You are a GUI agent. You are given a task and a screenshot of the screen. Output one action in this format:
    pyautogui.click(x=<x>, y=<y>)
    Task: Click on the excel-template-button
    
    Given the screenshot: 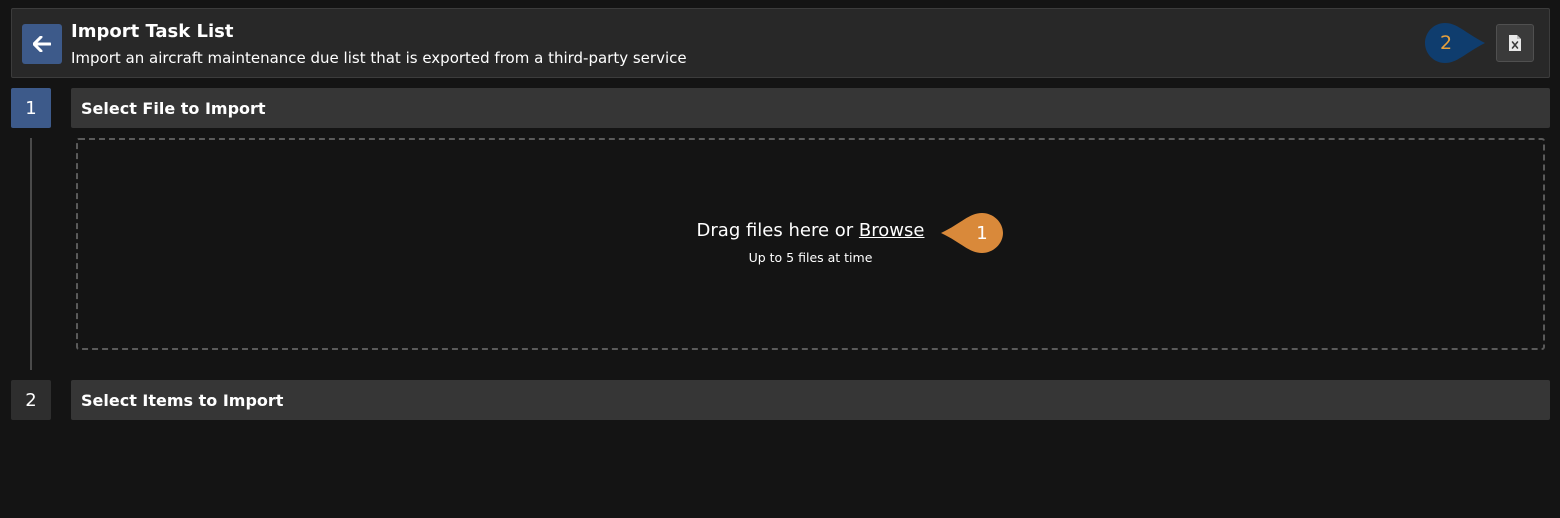 What is the action you would take?
    pyautogui.click(x=1515, y=43)
    